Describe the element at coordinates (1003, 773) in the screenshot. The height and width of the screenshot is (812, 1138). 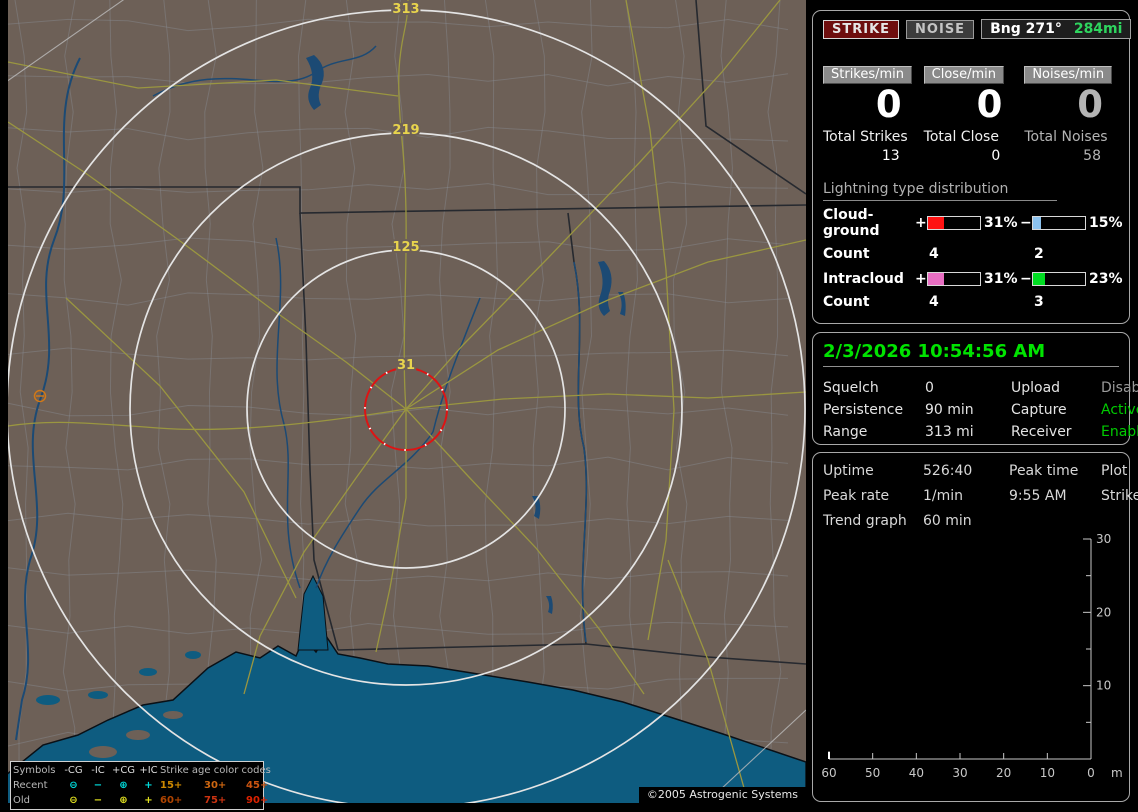
I see `svg-text: 20` at that location.